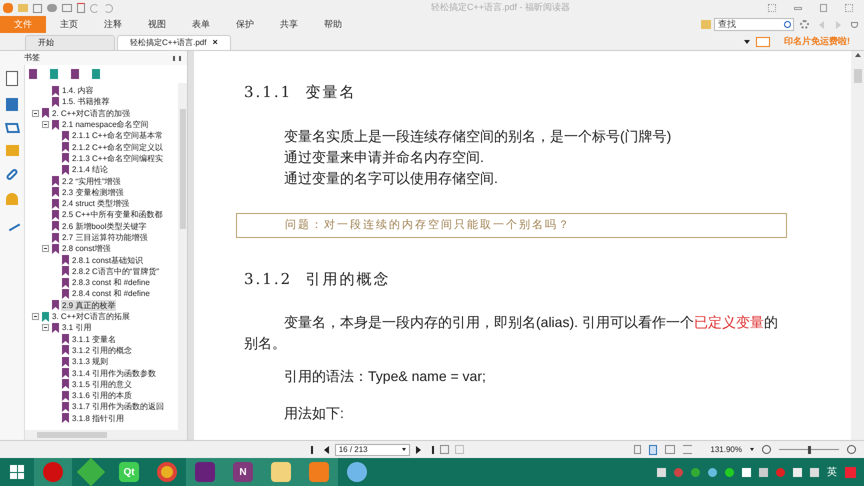 The image size is (864, 486). What do you see at coordinates (823, 8) in the screenshot?
I see `restore-icon` at bounding box center [823, 8].